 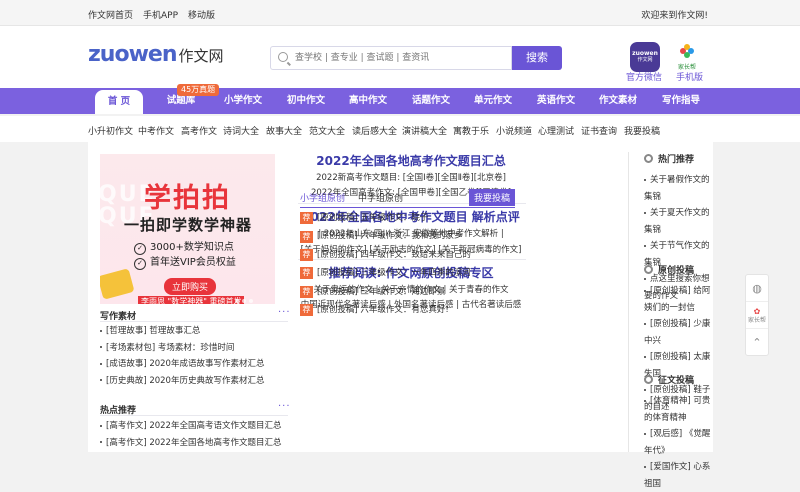 I want to click on original-title: 原创投稿, so click(x=669, y=269).